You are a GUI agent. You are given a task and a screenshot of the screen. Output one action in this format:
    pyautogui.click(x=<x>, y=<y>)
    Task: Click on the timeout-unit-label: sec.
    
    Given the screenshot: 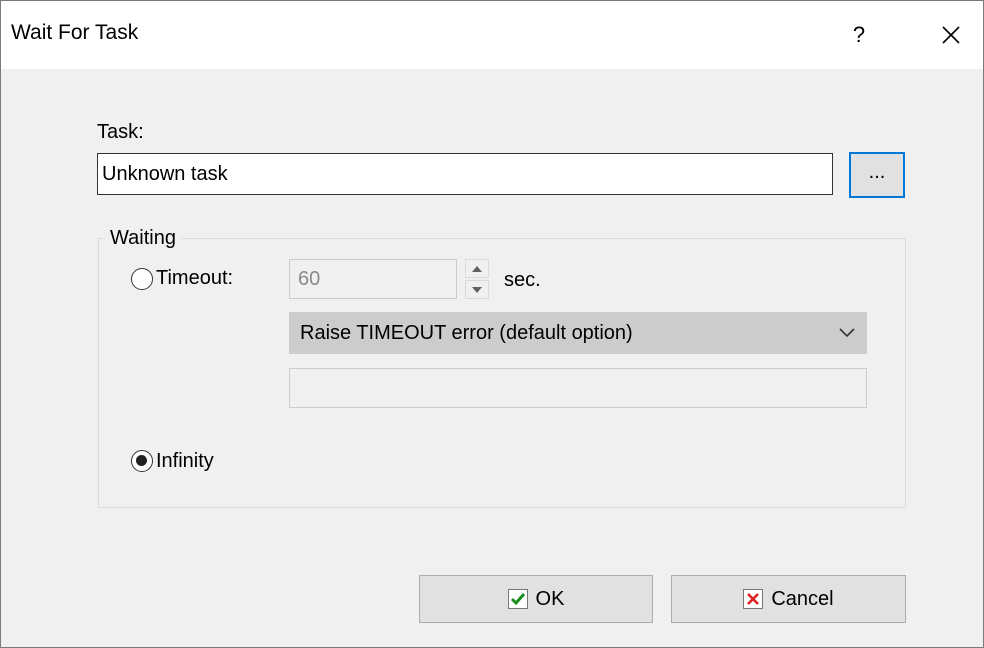 What is the action you would take?
    pyautogui.click(x=522, y=280)
    